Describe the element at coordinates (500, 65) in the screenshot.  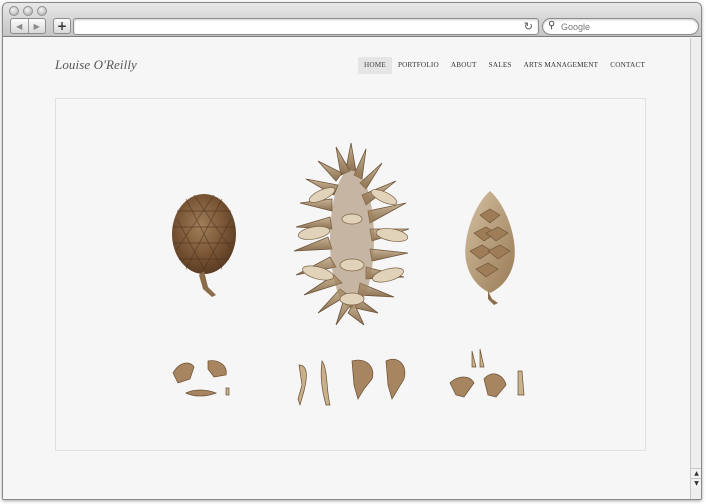
I see `nav-sales: SALES` at that location.